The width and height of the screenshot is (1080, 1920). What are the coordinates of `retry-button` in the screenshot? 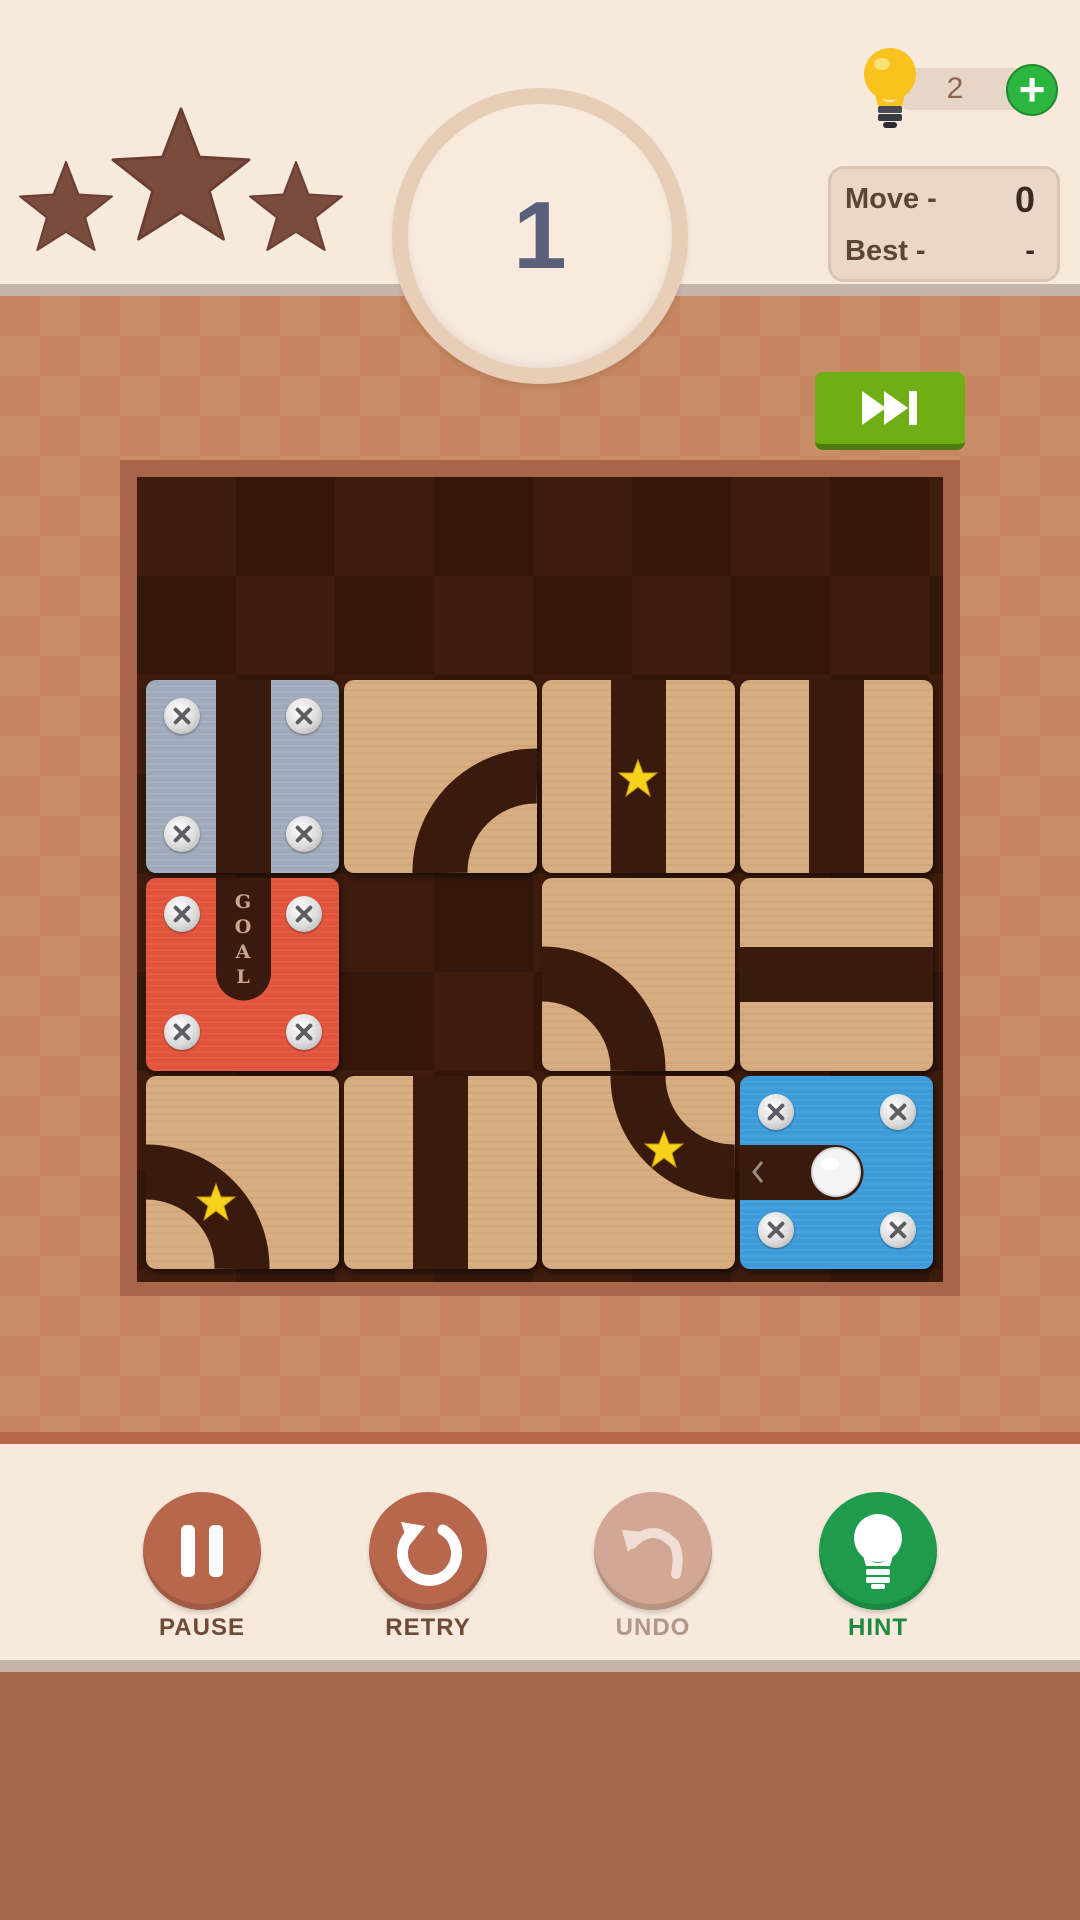 It's located at (428, 1551).